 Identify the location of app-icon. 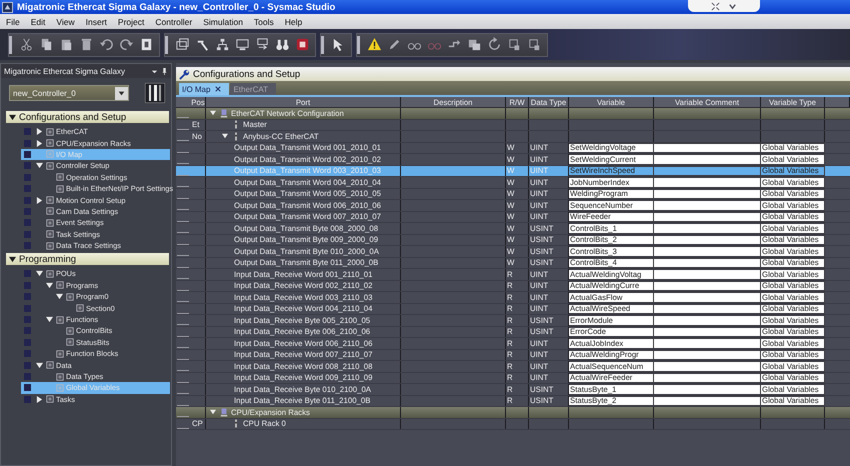
(7, 7).